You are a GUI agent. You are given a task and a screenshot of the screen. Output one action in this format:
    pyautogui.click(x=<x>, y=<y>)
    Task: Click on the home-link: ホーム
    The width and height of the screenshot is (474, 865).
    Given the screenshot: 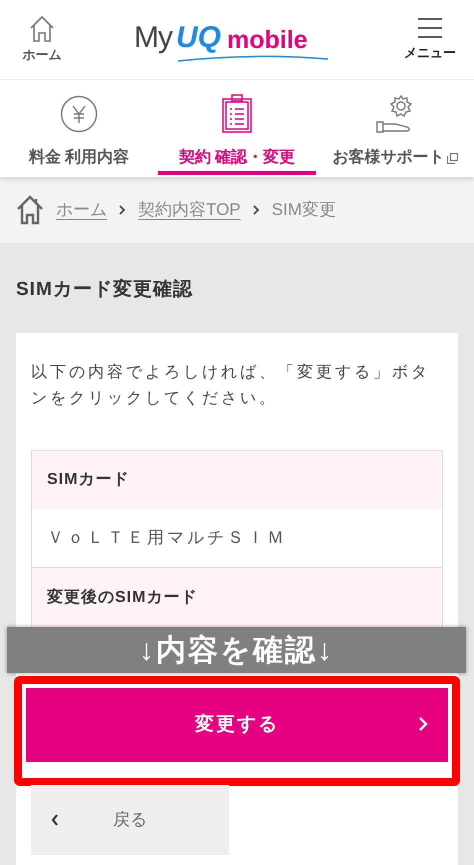 What is the action you would take?
    pyautogui.click(x=42, y=39)
    